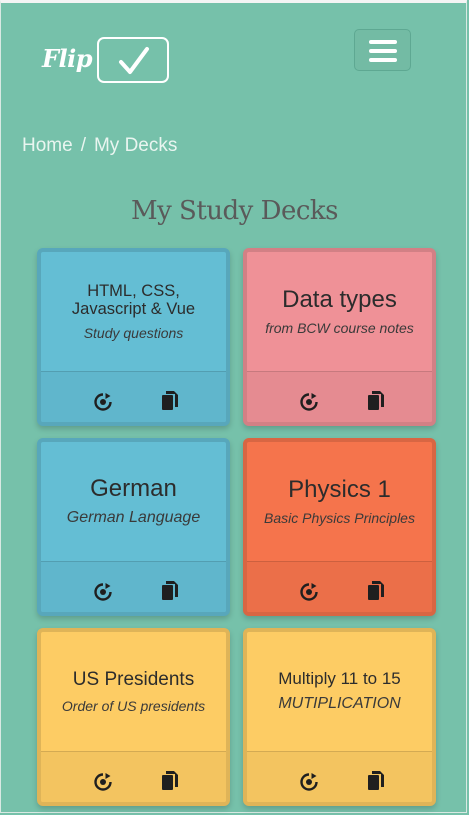  I want to click on deck-card-multiply: Multiply 11 to 15 MUTIPLICATION, so click(339, 717).